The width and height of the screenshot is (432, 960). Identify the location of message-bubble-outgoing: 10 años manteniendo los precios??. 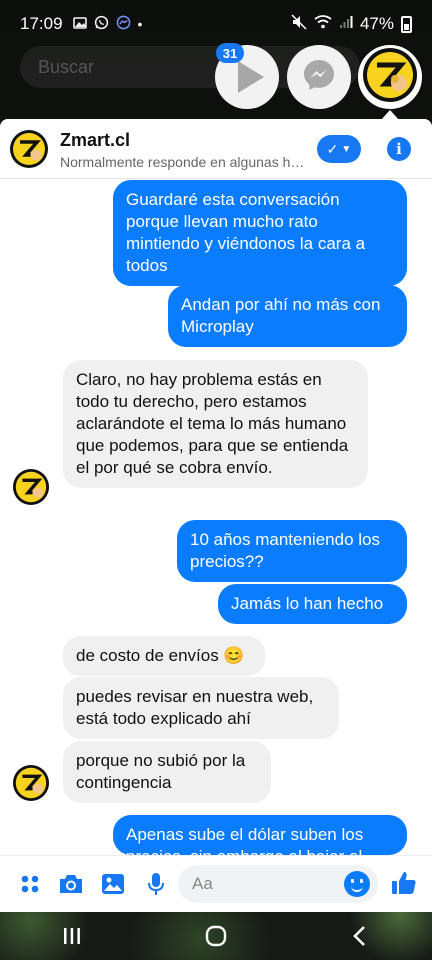
(292, 551).